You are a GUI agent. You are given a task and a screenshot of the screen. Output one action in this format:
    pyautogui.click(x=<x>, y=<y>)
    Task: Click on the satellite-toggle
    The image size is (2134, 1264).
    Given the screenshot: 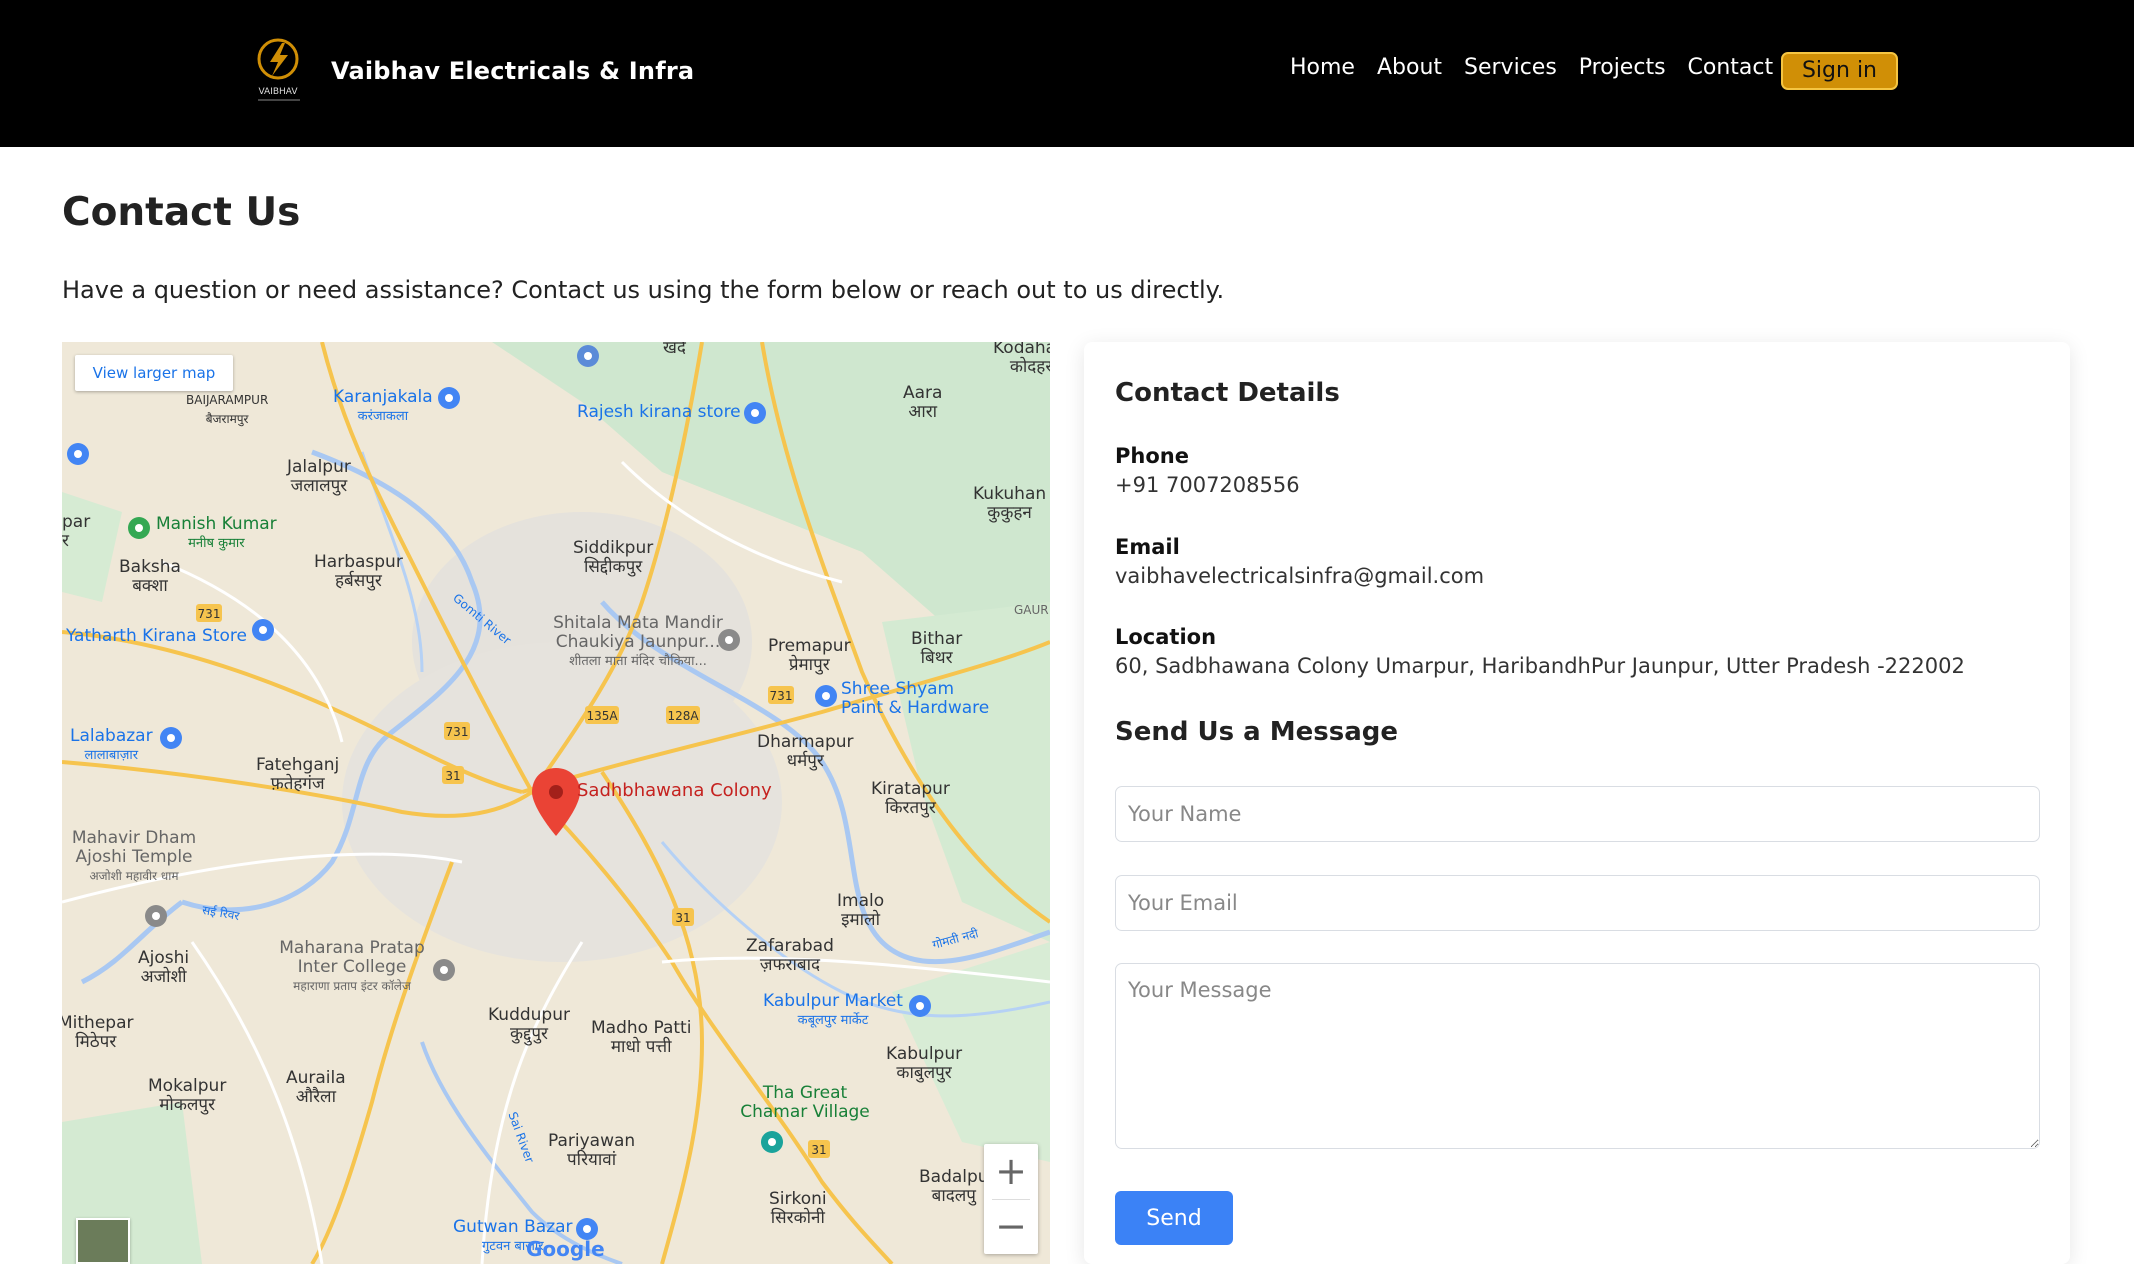 What is the action you would take?
    pyautogui.click(x=103, y=1241)
    